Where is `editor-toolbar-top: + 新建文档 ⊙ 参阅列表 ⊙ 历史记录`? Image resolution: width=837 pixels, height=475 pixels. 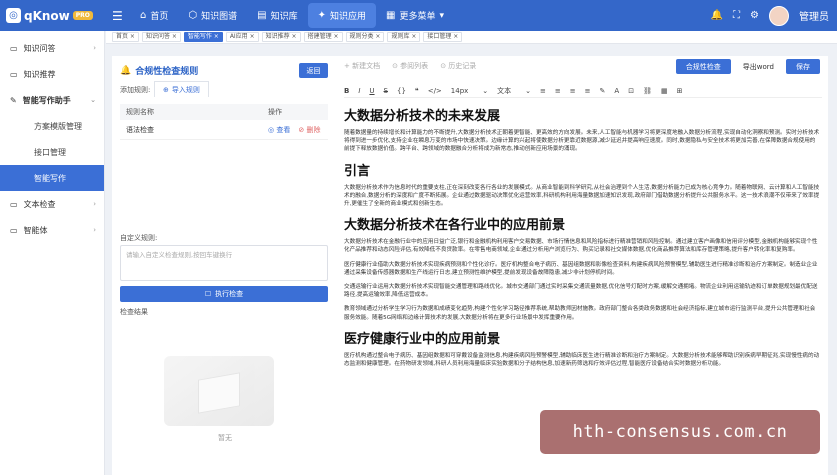 editor-toolbar-top: + 新建文档 ⊙ 参阅列表 ⊙ 历史记录 is located at coordinates (410, 66).